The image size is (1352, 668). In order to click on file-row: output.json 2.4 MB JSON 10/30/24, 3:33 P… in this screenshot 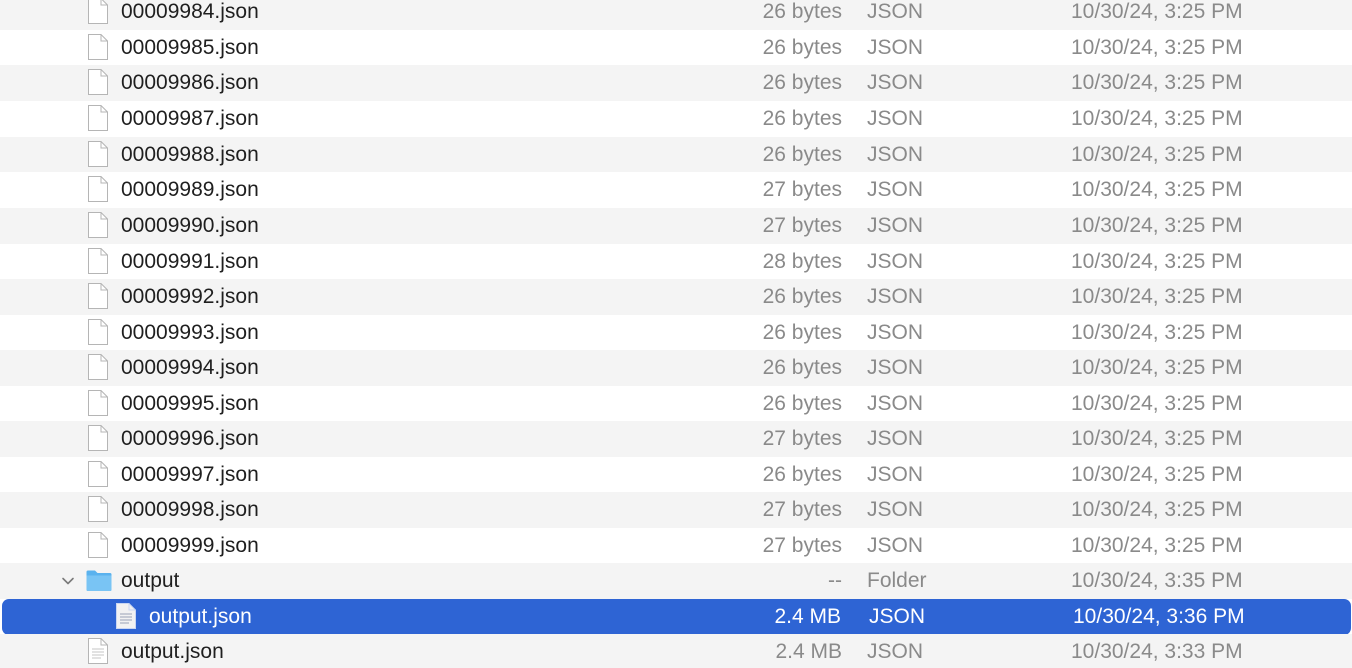, I will do `click(676, 651)`.